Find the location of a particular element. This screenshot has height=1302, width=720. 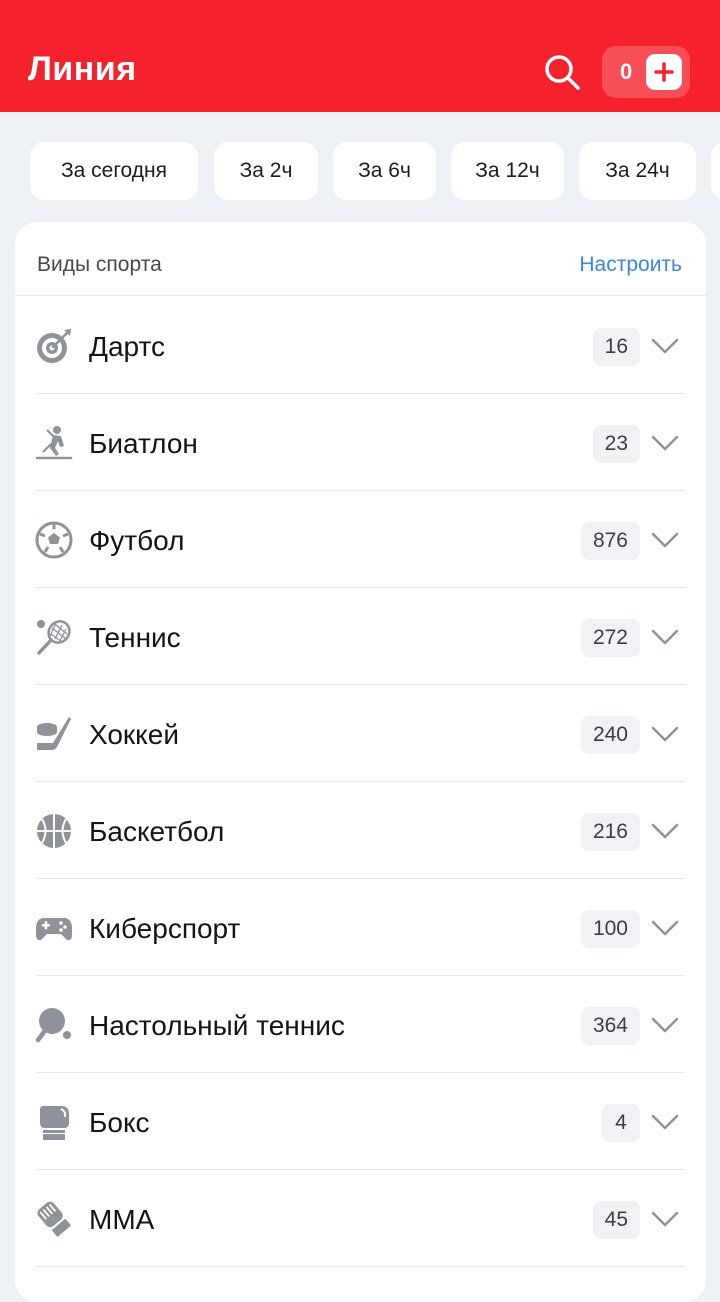

sport-row-boxing: Бокс 4 is located at coordinates (360, 1121).